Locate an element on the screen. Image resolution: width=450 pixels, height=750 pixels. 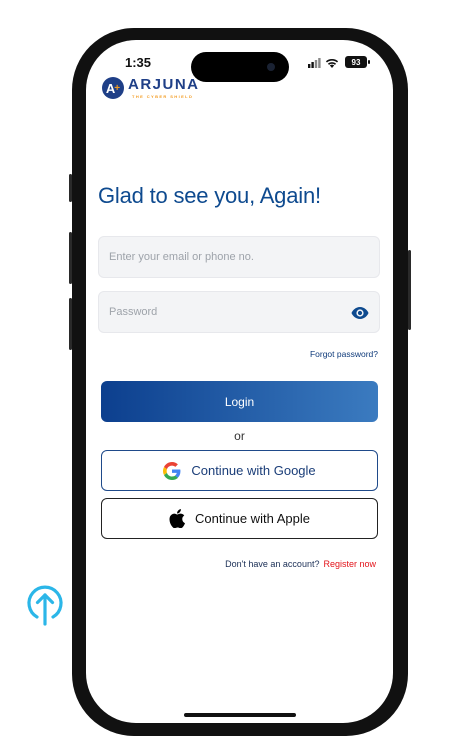
apple-button-label: Continue with Apple is located at coordinates (252, 518).